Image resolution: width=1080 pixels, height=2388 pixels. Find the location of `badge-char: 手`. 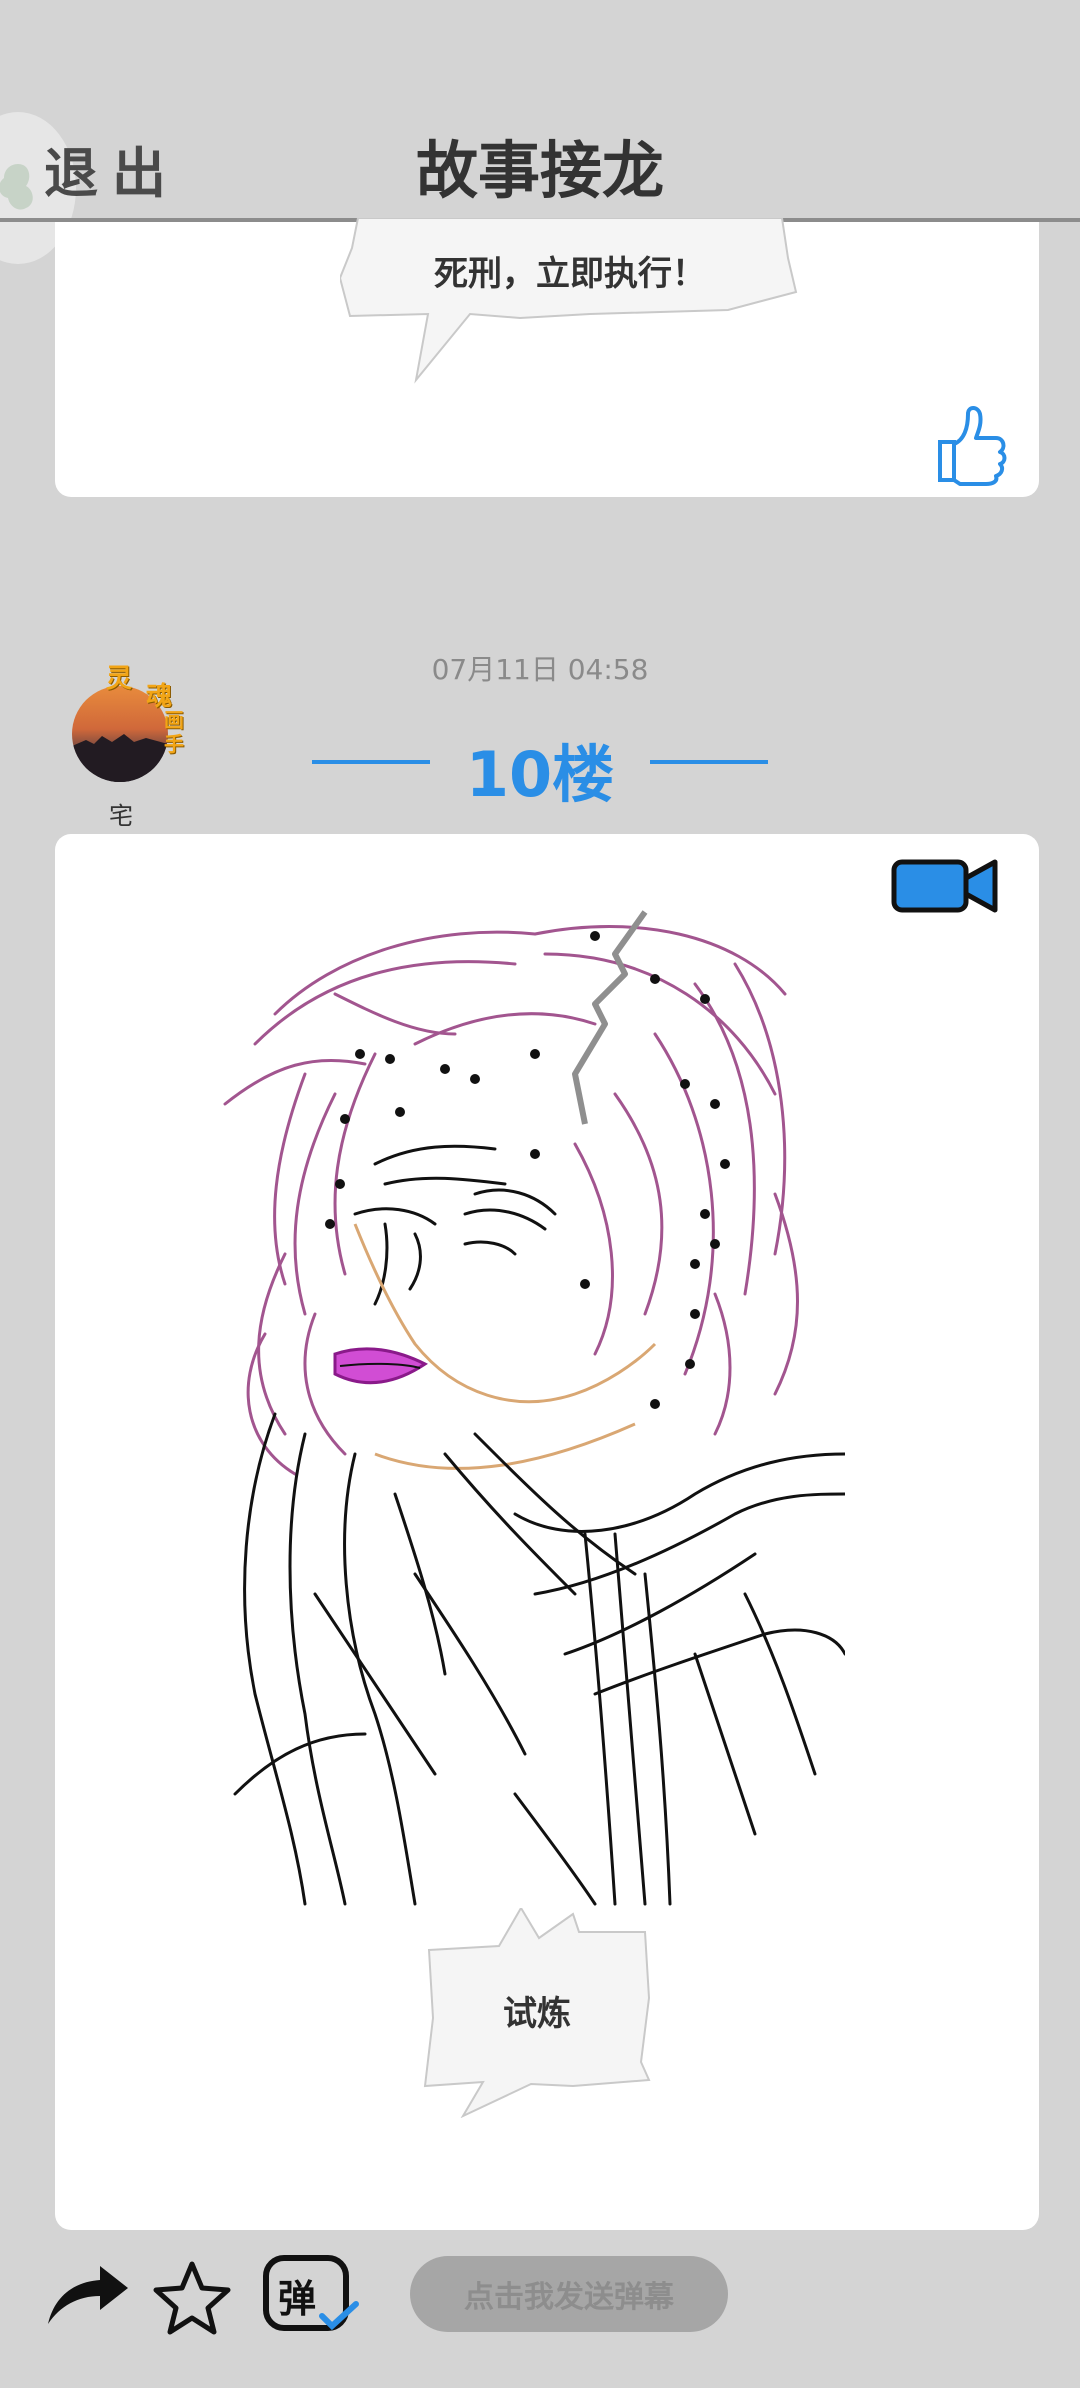

badge-char: 手 is located at coordinates (174, 744).